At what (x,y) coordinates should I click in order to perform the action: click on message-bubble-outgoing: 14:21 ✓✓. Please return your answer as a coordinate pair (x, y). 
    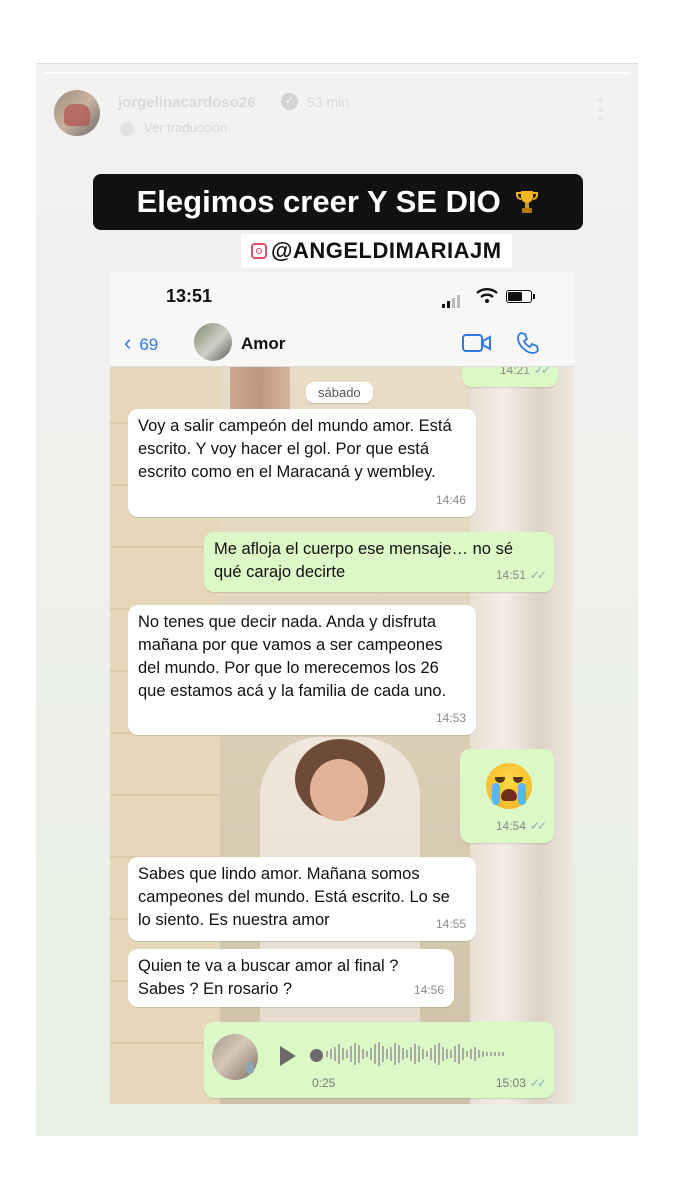
    Looking at the image, I should click on (510, 377).